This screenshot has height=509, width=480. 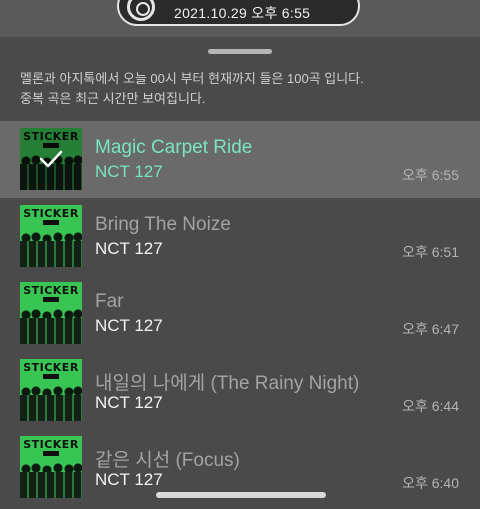 What do you see at coordinates (430, 483) in the screenshot?
I see `song-time: 오후 6:40` at bounding box center [430, 483].